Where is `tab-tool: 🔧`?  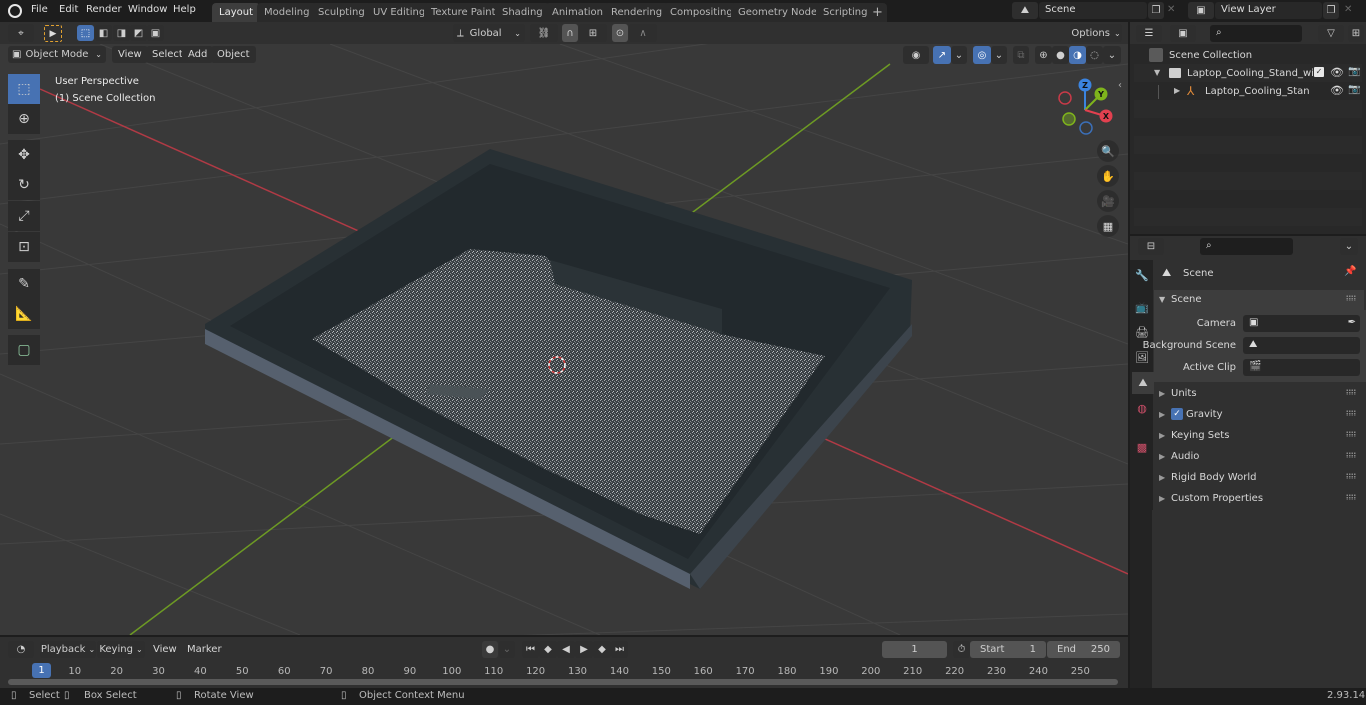 tab-tool: 🔧 is located at coordinates (1142, 275).